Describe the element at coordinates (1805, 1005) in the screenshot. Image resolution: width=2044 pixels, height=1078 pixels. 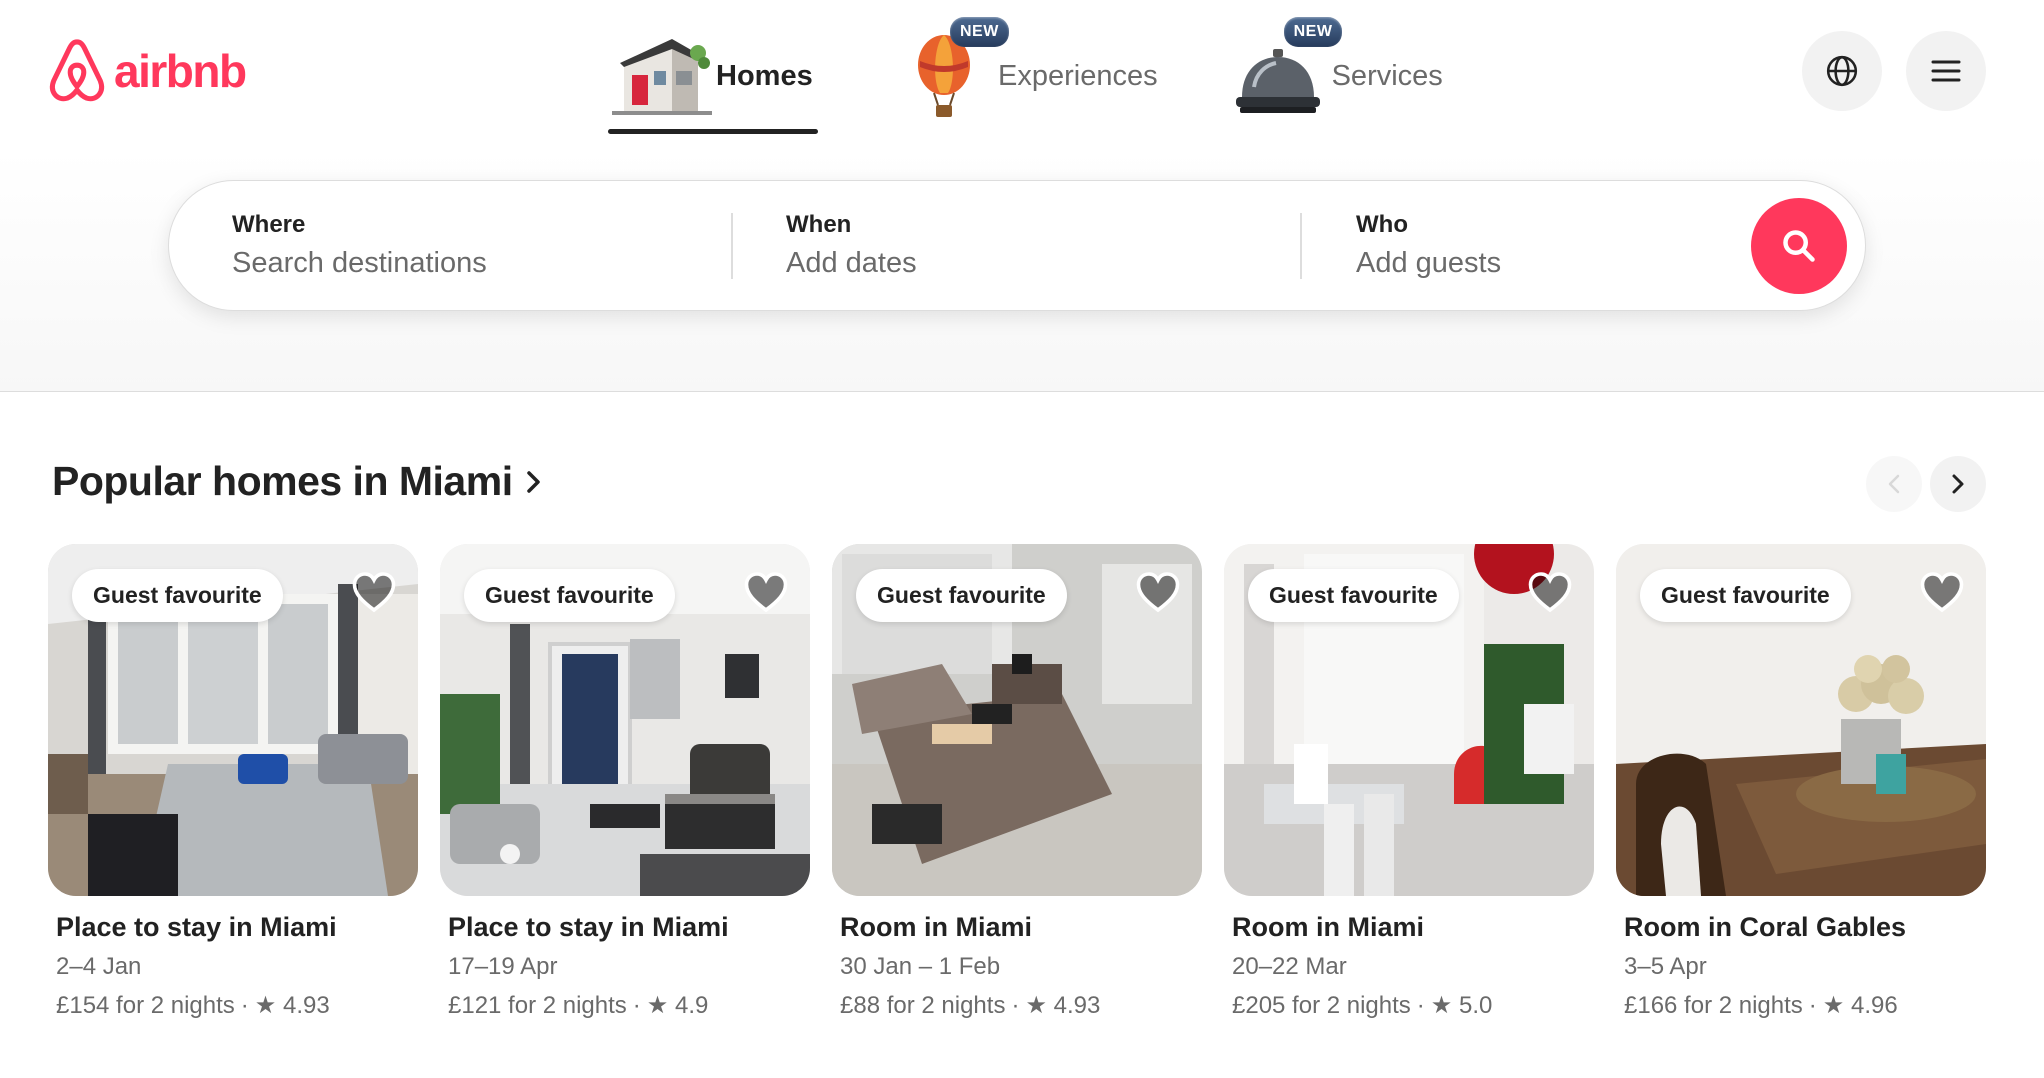
I see `listing-price-rating: £166 for 2 nights · ★ 4.96` at that location.